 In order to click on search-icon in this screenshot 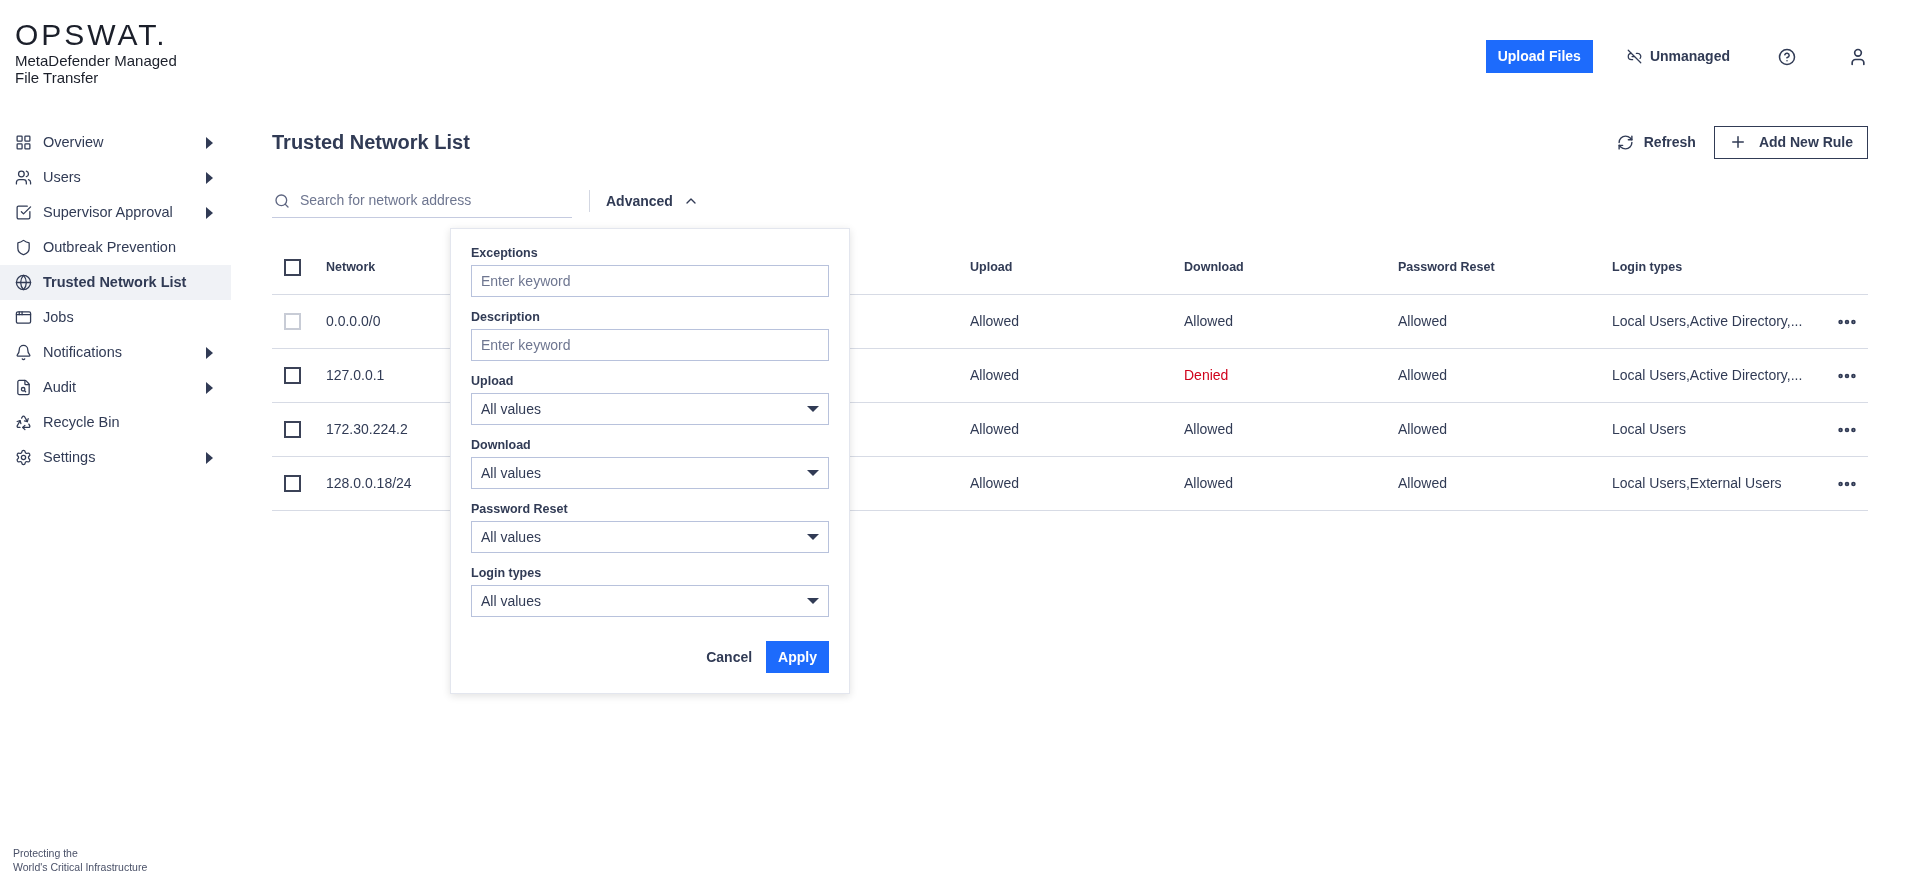, I will do `click(282, 200)`.